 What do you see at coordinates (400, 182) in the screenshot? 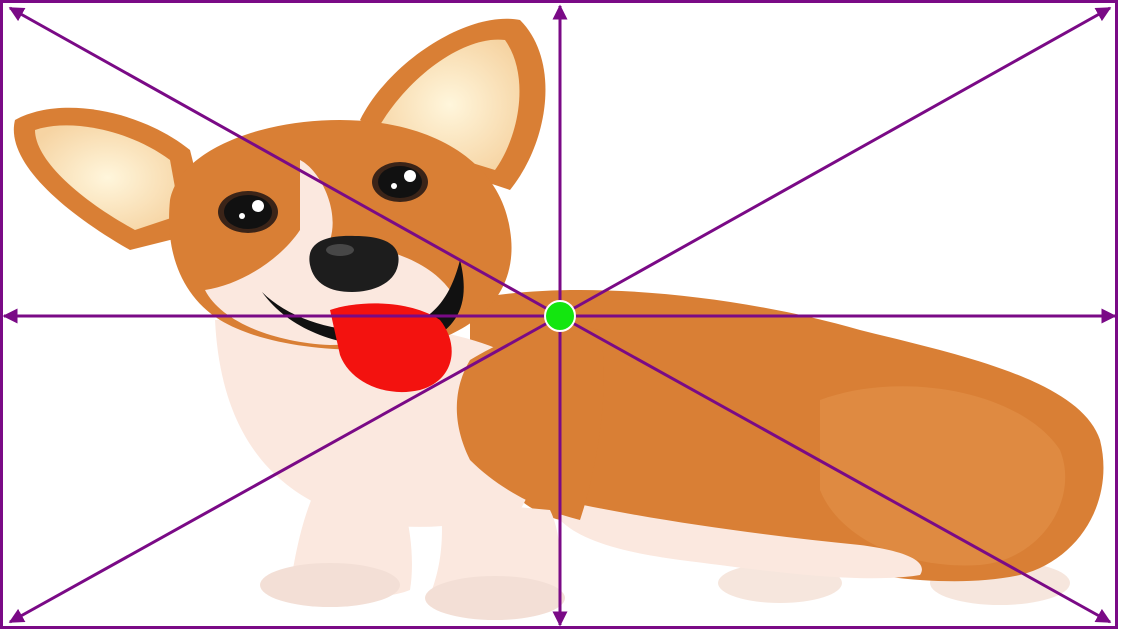
I see `right-eye` at bounding box center [400, 182].